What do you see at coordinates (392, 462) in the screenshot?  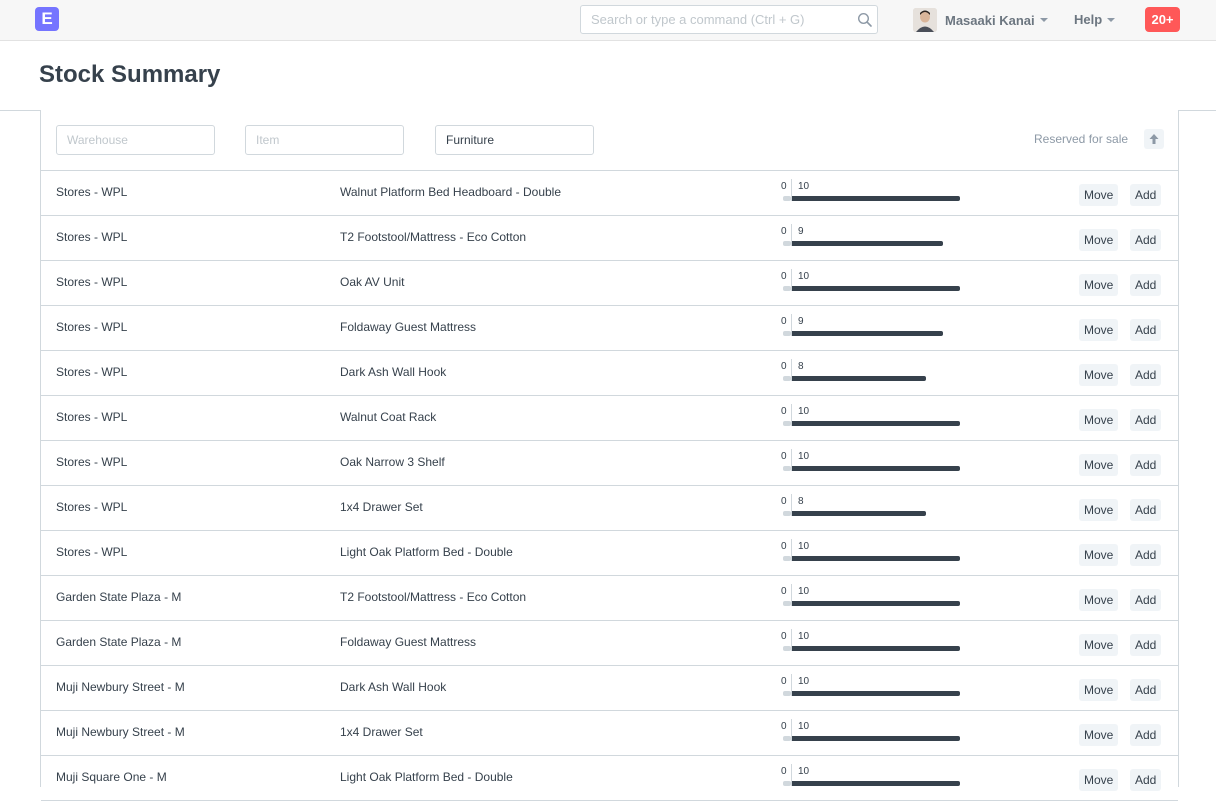 I see `item-cell: Oak Narrow 3 Shelf` at bounding box center [392, 462].